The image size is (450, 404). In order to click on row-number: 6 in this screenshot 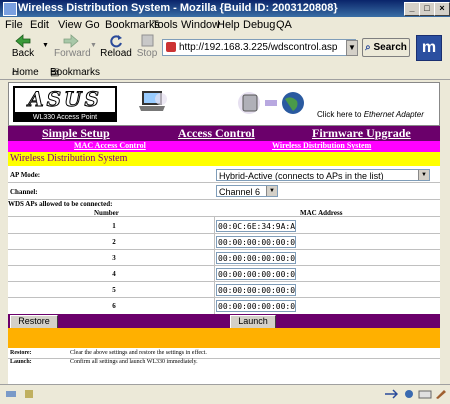, I will do `click(114, 306)`.